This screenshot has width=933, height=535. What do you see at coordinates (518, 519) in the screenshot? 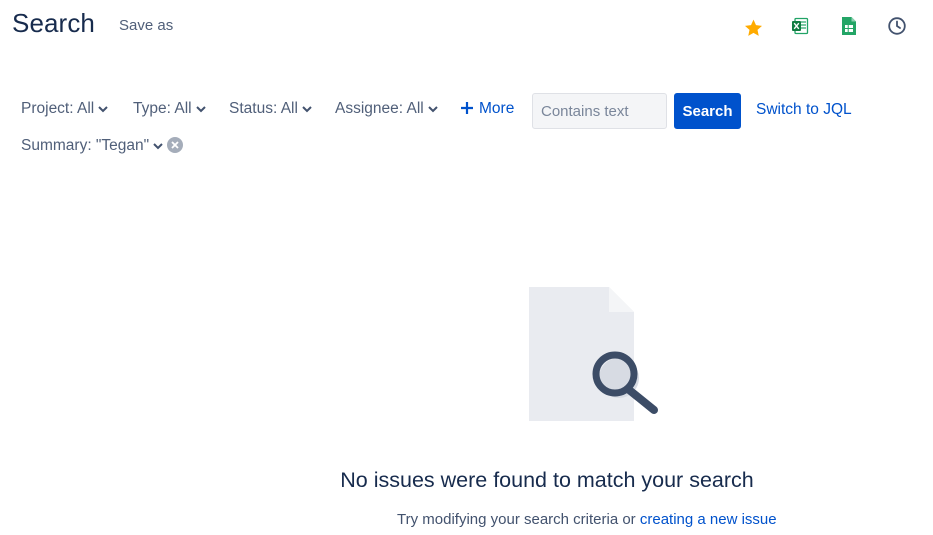
I see `empty-state-hint-text: Try modifying your search criteria or` at bounding box center [518, 519].